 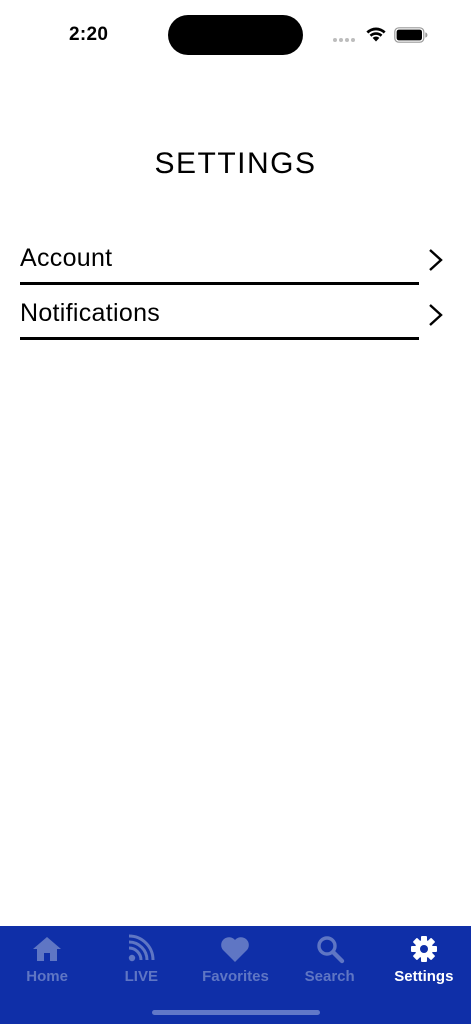 What do you see at coordinates (47, 949) in the screenshot?
I see `home-icon` at bounding box center [47, 949].